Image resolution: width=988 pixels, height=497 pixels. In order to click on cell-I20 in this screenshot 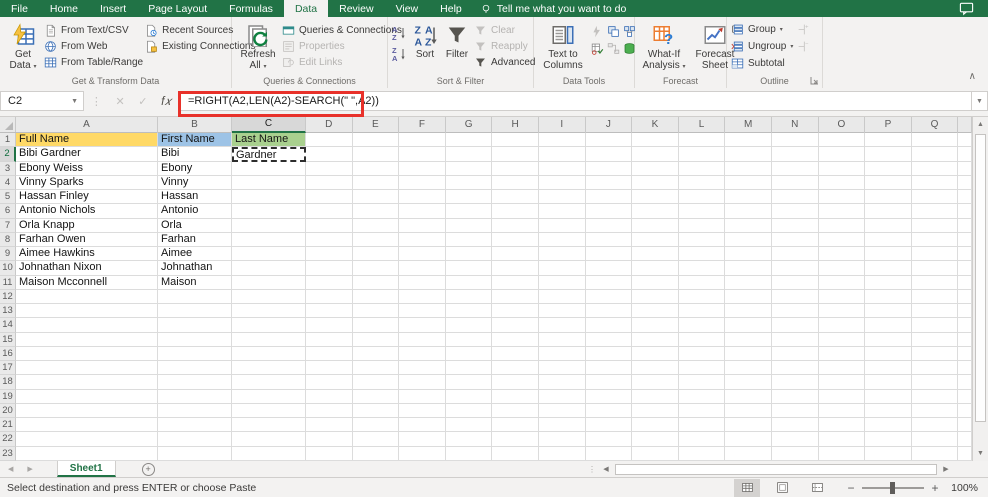, I will do `click(562, 410)`.